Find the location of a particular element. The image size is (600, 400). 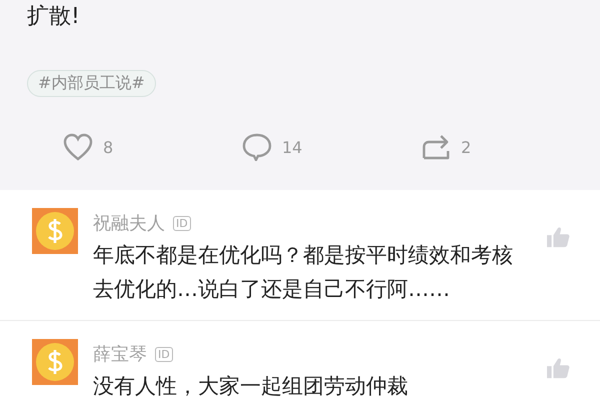

share-icon is located at coordinates (436, 147).